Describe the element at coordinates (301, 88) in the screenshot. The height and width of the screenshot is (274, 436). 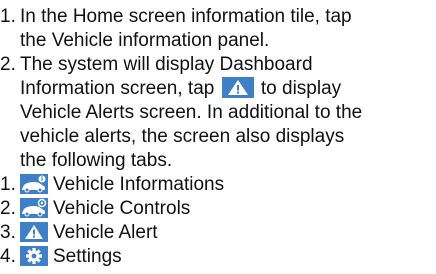
I see `step-text-fragment: to display` at that location.